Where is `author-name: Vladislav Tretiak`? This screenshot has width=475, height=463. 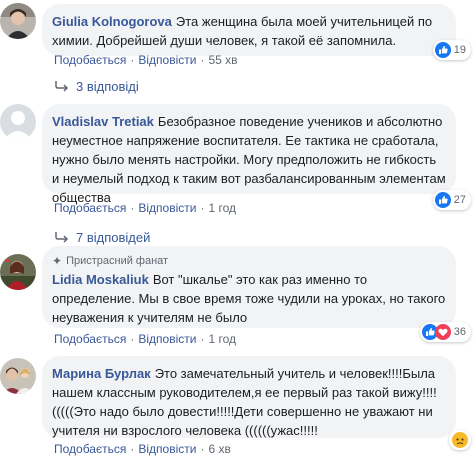 author-name: Vladislav Tretiak is located at coordinates (103, 121).